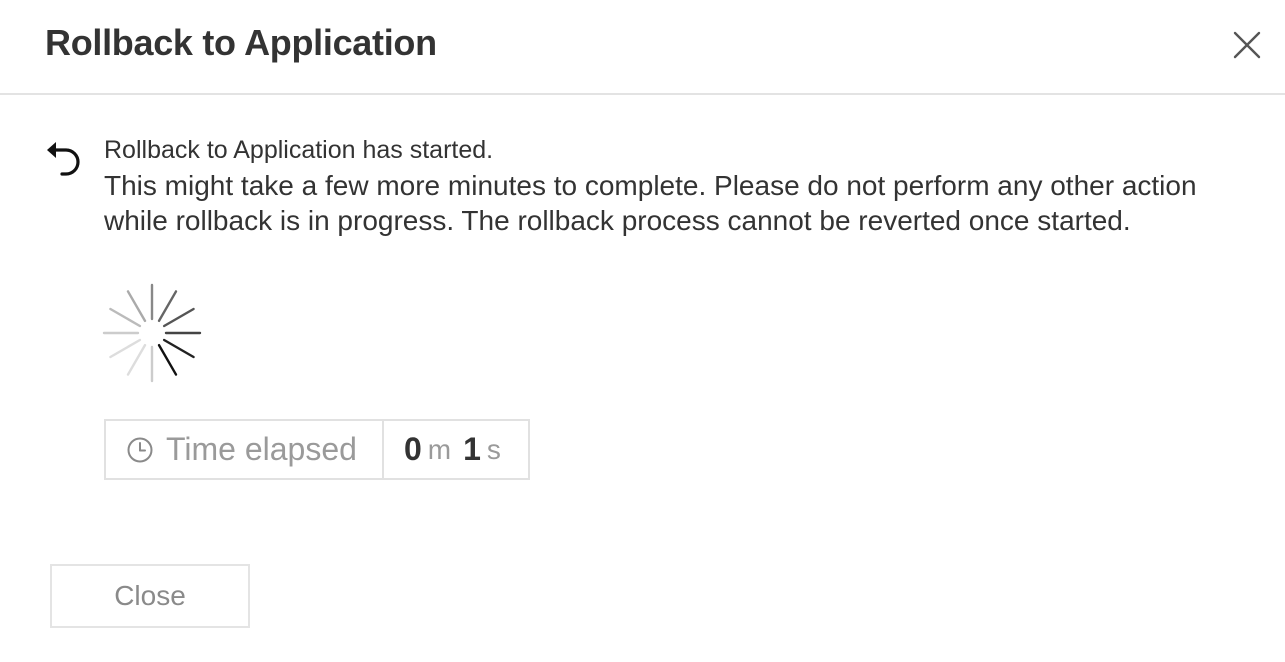 The height and width of the screenshot is (662, 1285). I want to click on time-elapsed-label-cell: Time elapsed, so click(245, 449).